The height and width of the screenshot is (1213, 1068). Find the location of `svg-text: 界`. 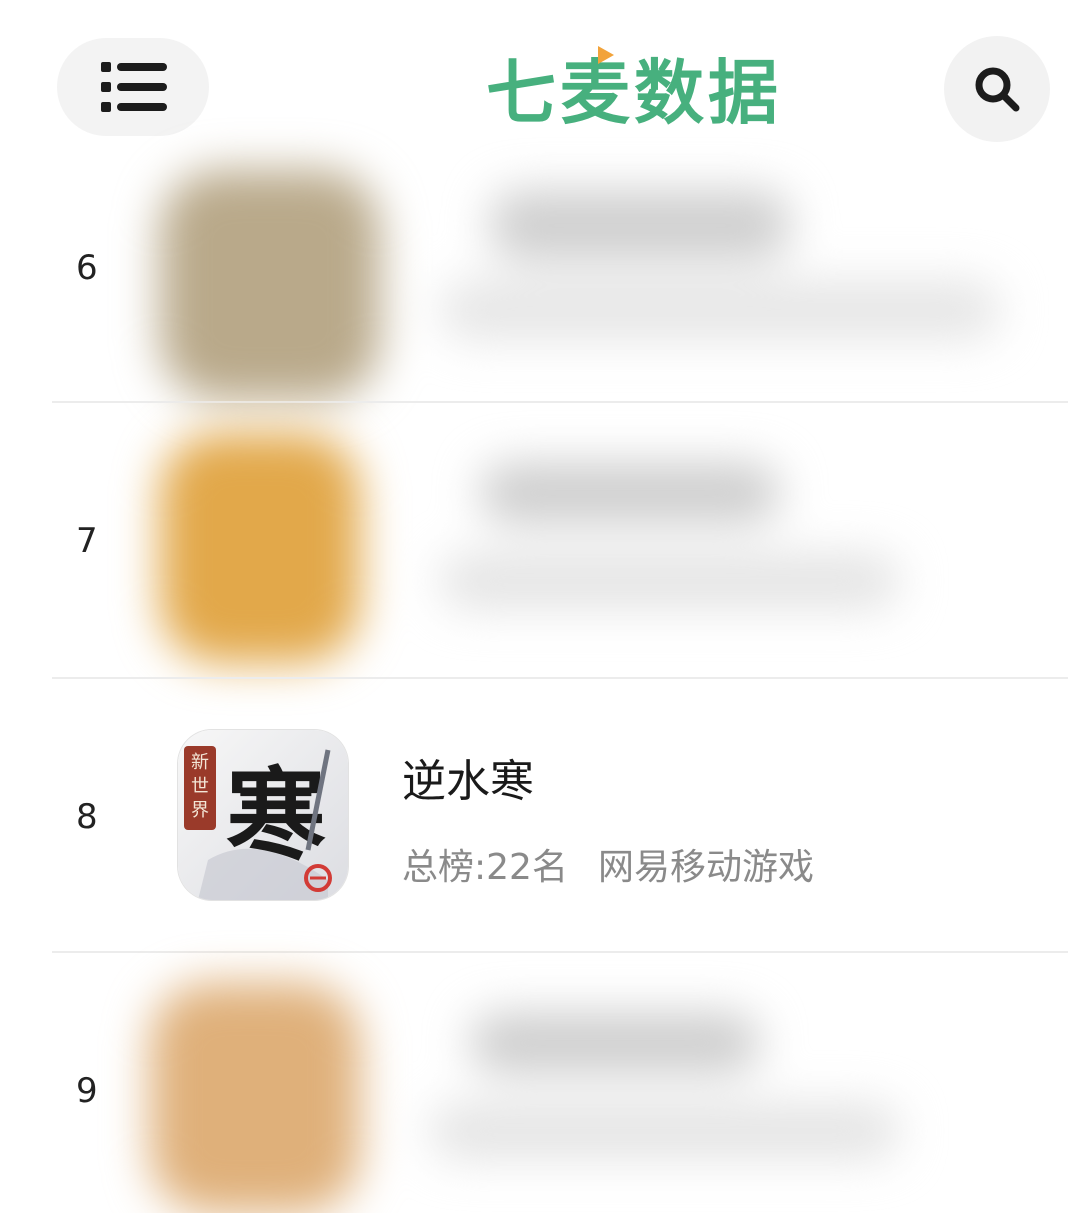

svg-text: 界 is located at coordinates (200, 810).